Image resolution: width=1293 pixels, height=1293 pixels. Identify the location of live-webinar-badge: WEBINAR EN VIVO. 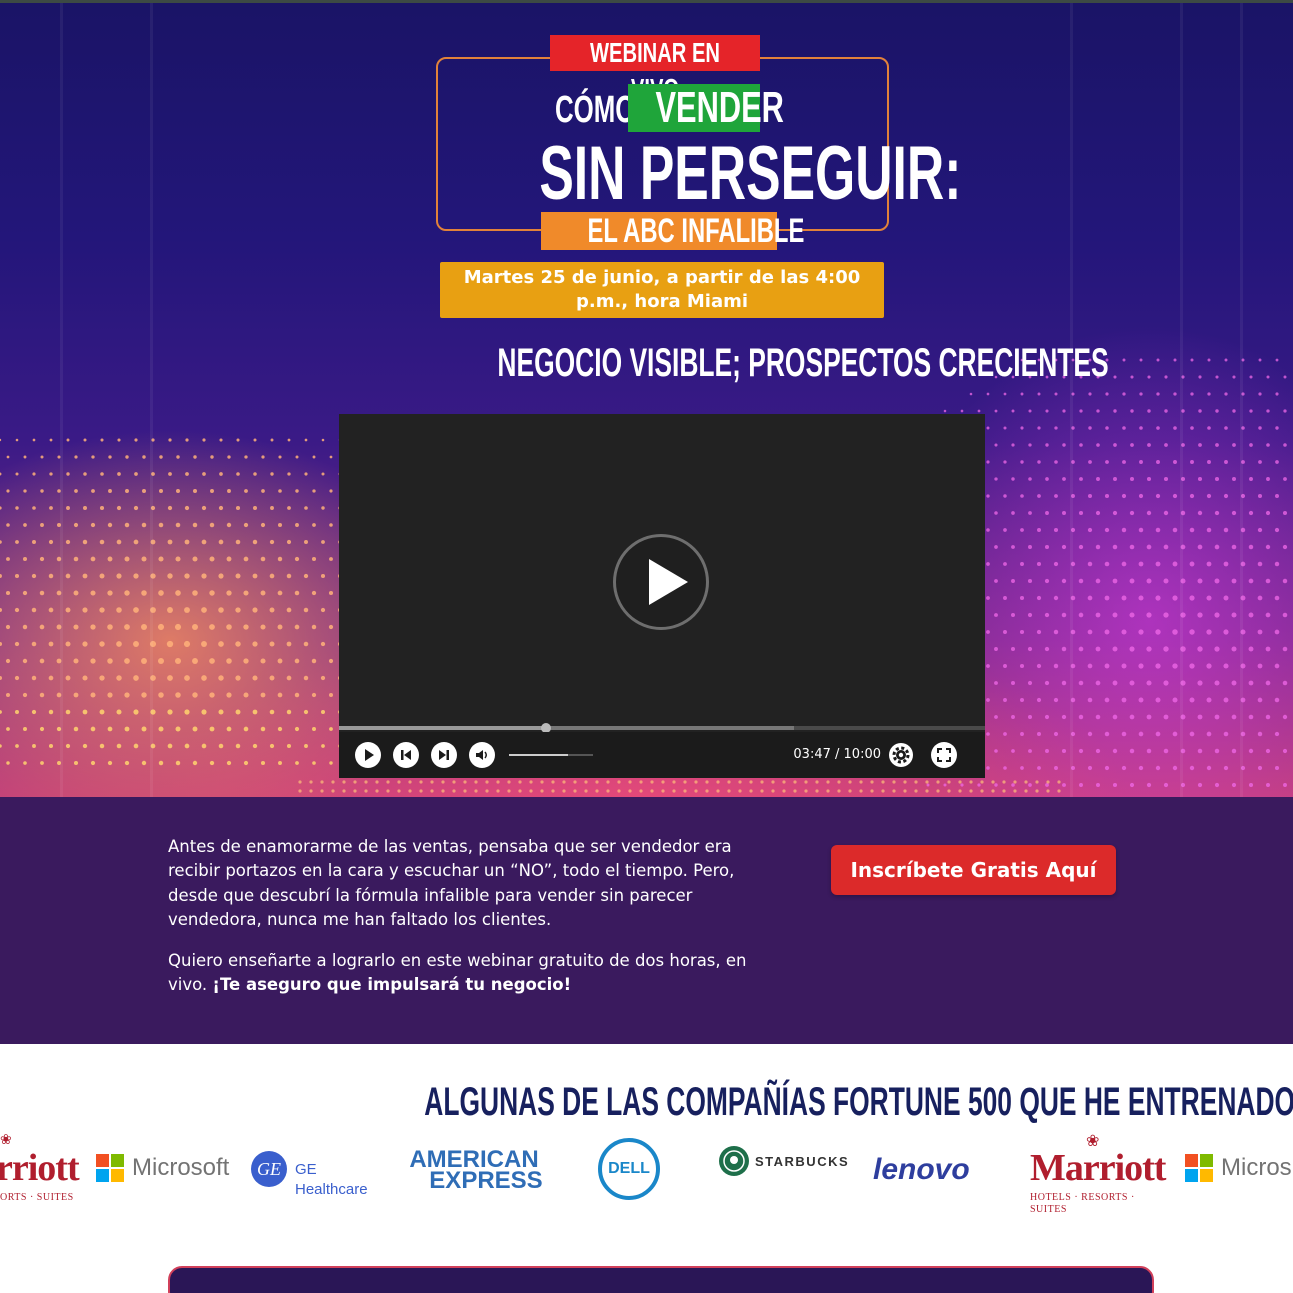
(655, 69).